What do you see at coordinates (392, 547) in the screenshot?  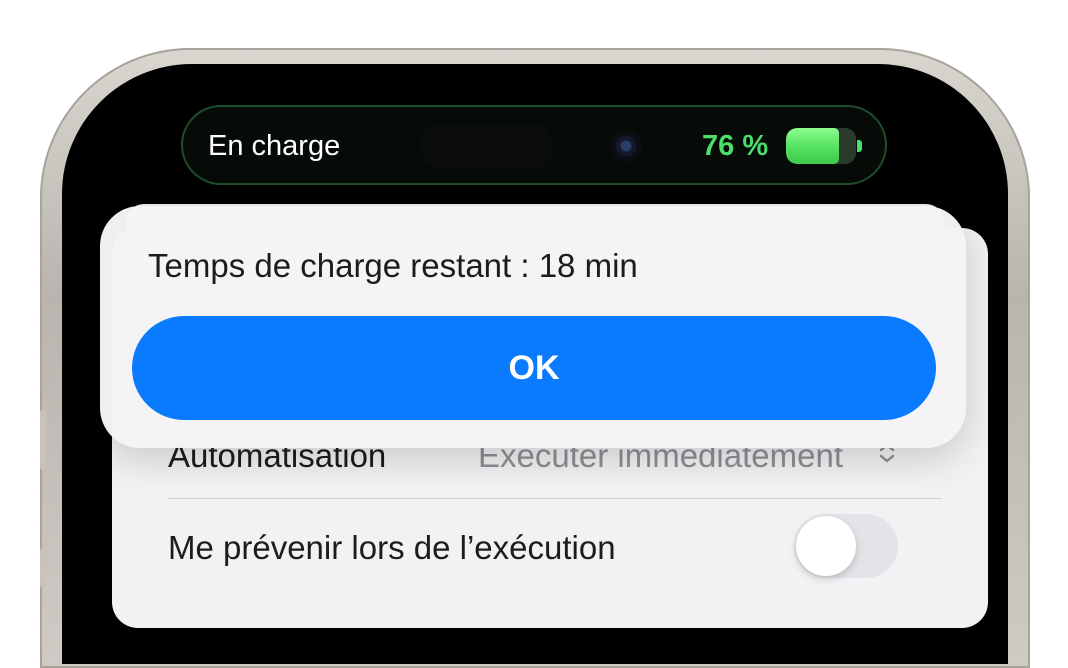 I see `notify-label: Me prévenir lors de l’exécution` at bounding box center [392, 547].